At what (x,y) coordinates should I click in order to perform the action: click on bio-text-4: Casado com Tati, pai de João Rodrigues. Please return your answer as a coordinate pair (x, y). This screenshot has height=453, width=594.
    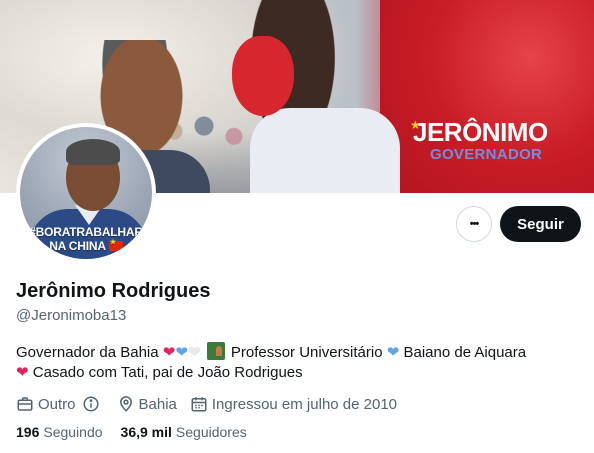
    Looking at the image, I should click on (167, 372).